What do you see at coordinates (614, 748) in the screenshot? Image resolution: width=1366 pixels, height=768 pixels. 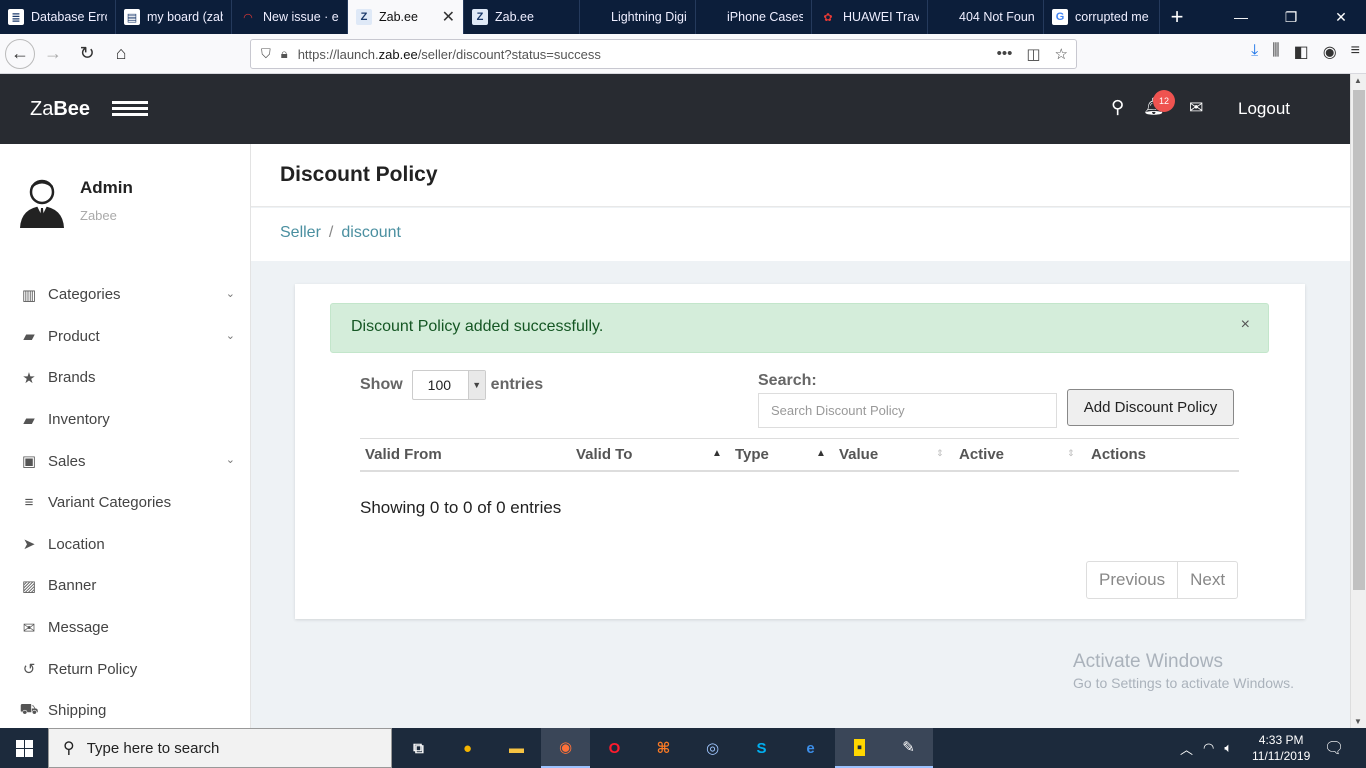 I see `taskbar-app-button: O` at bounding box center [614, 748].